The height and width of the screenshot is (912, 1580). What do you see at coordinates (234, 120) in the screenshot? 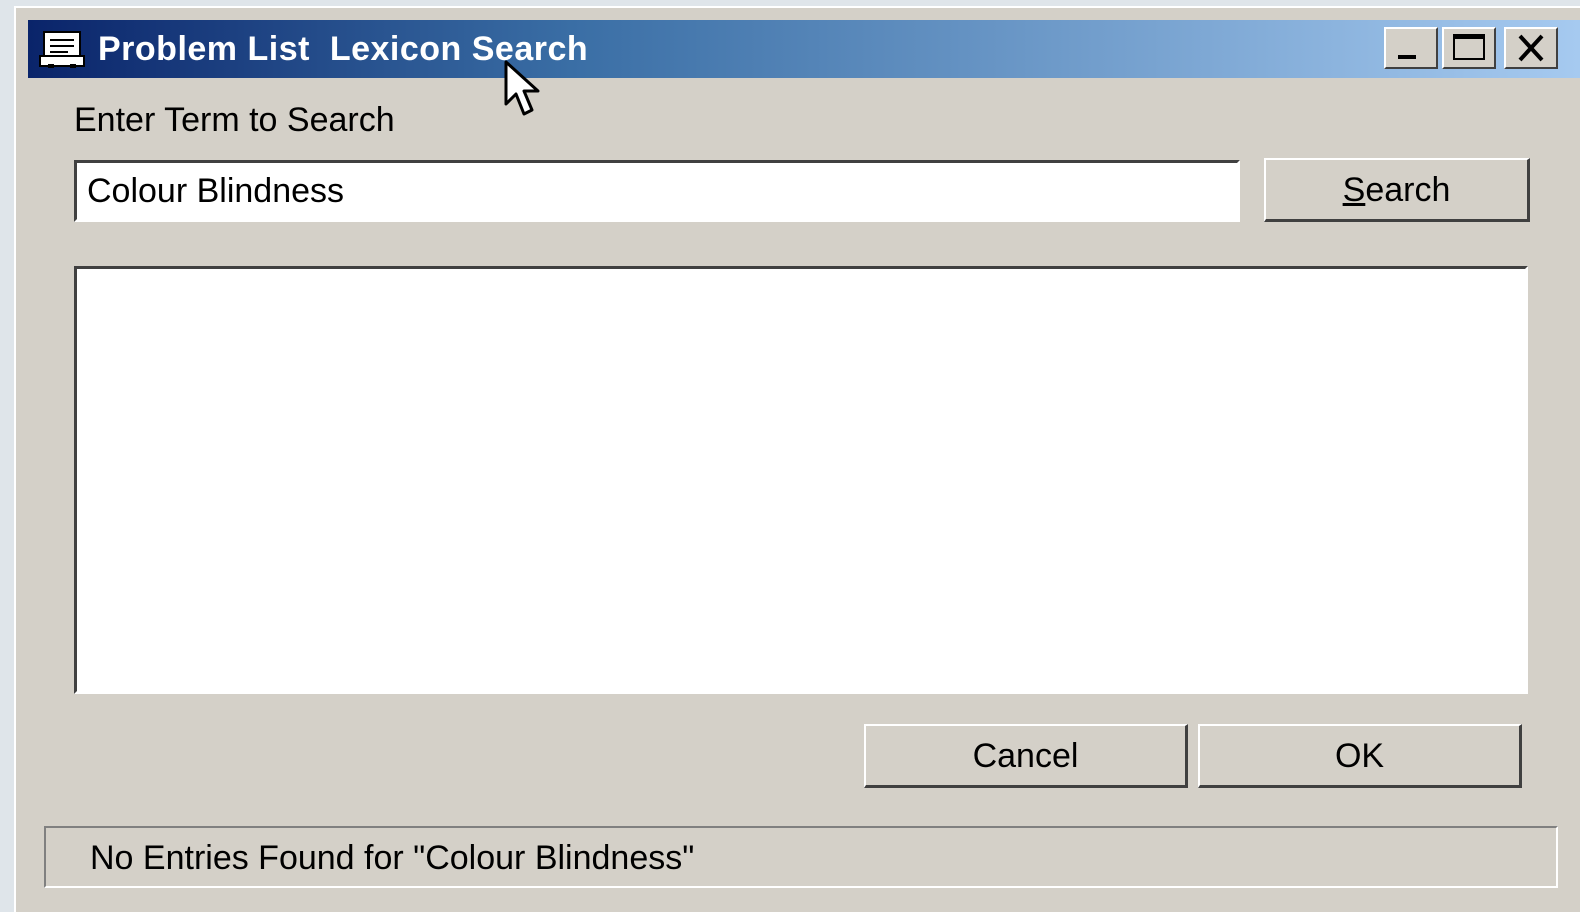
I see `search-term-label: Enter Term to Search` at bounding box center [234, 120].